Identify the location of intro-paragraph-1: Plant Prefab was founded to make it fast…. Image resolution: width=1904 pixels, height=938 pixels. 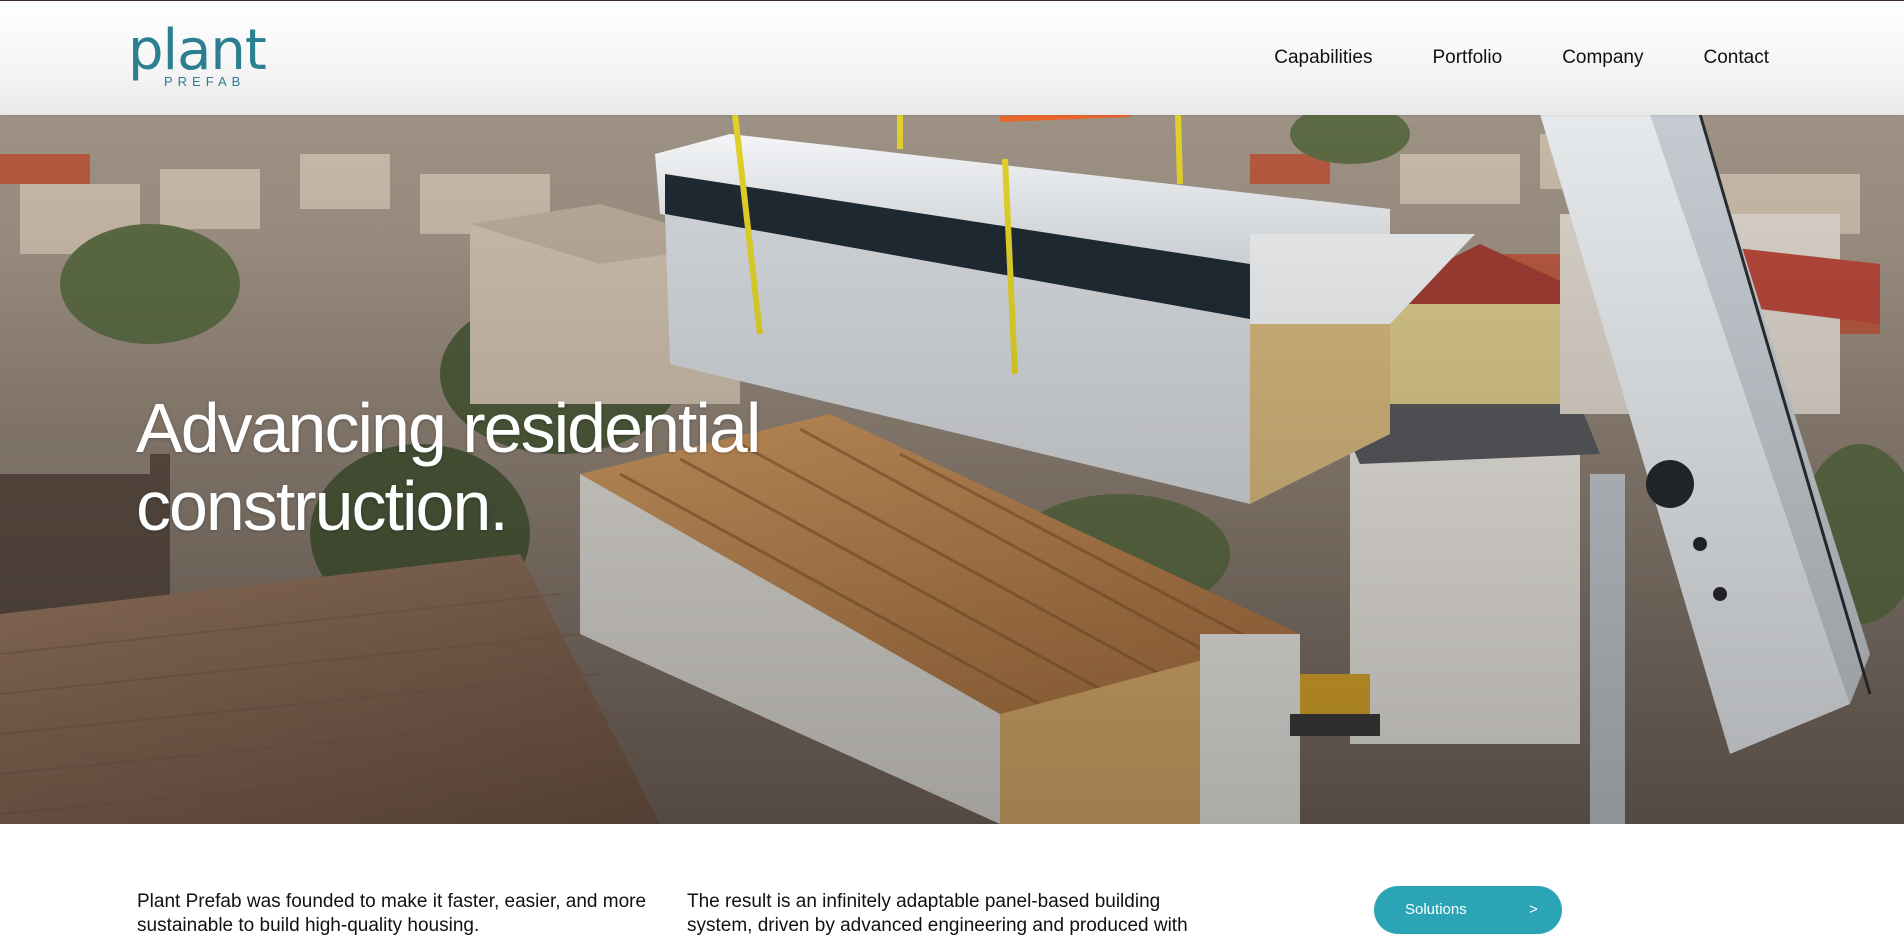
(392, 913).